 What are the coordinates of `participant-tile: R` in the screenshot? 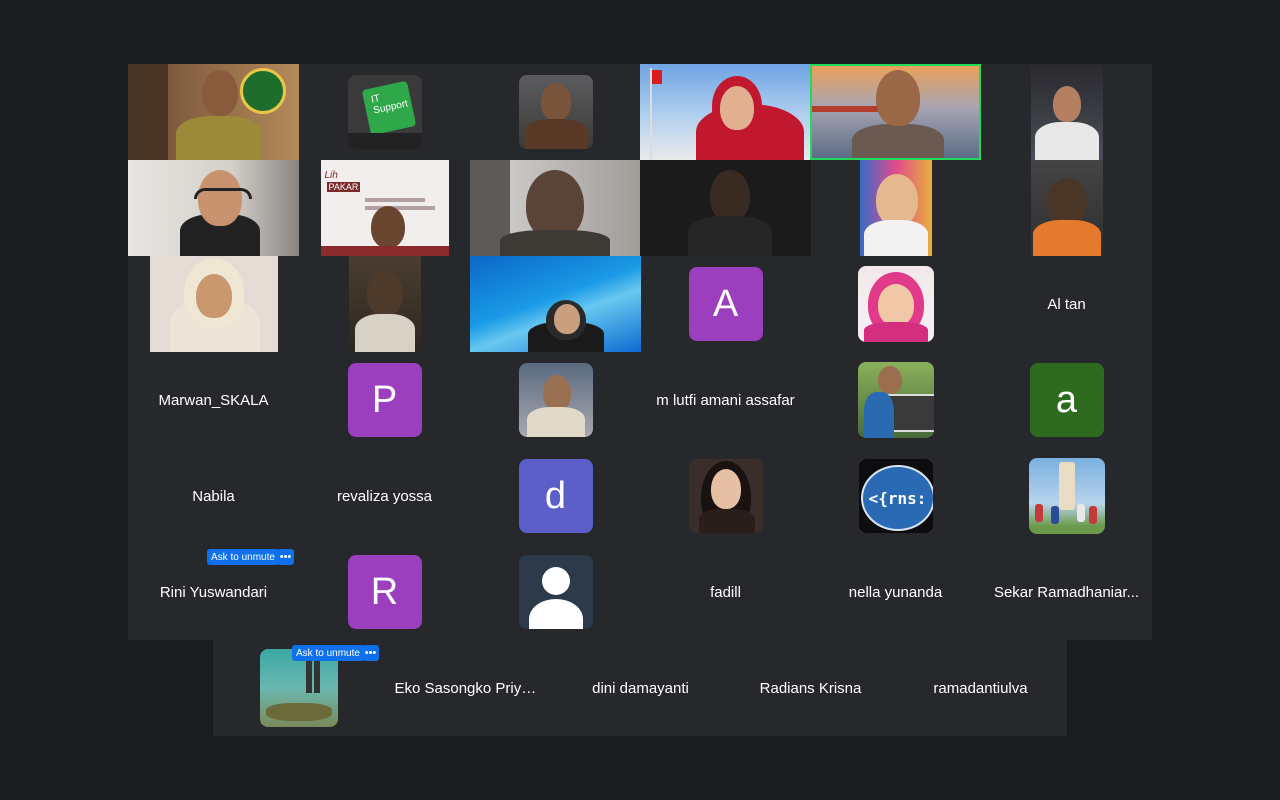 It's located at (384, 592).